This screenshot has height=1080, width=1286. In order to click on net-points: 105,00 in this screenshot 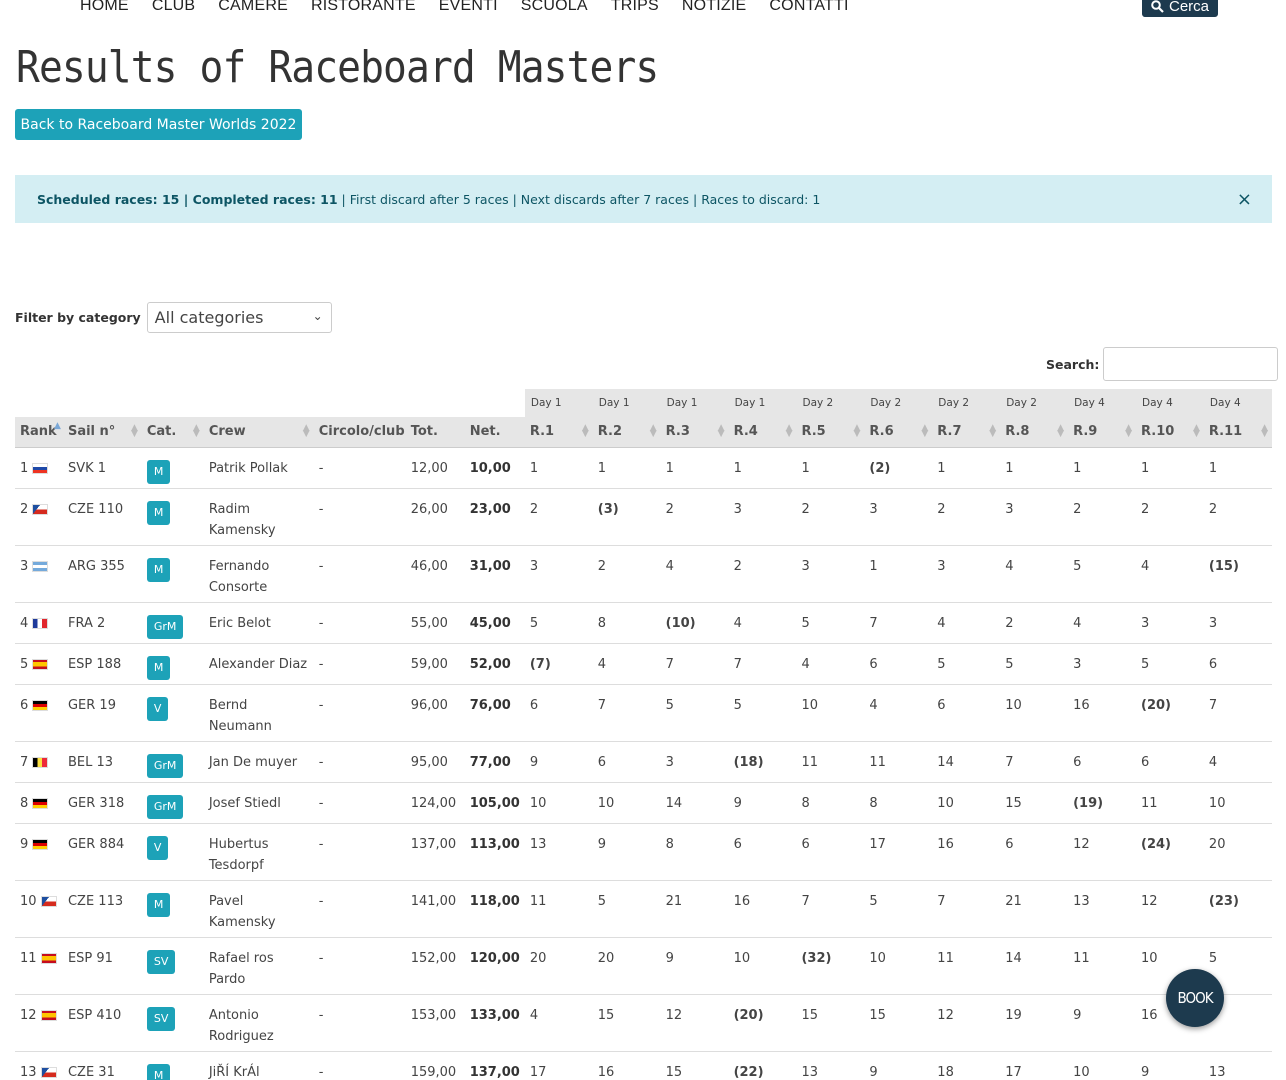, I will do `click(494, 803)`.